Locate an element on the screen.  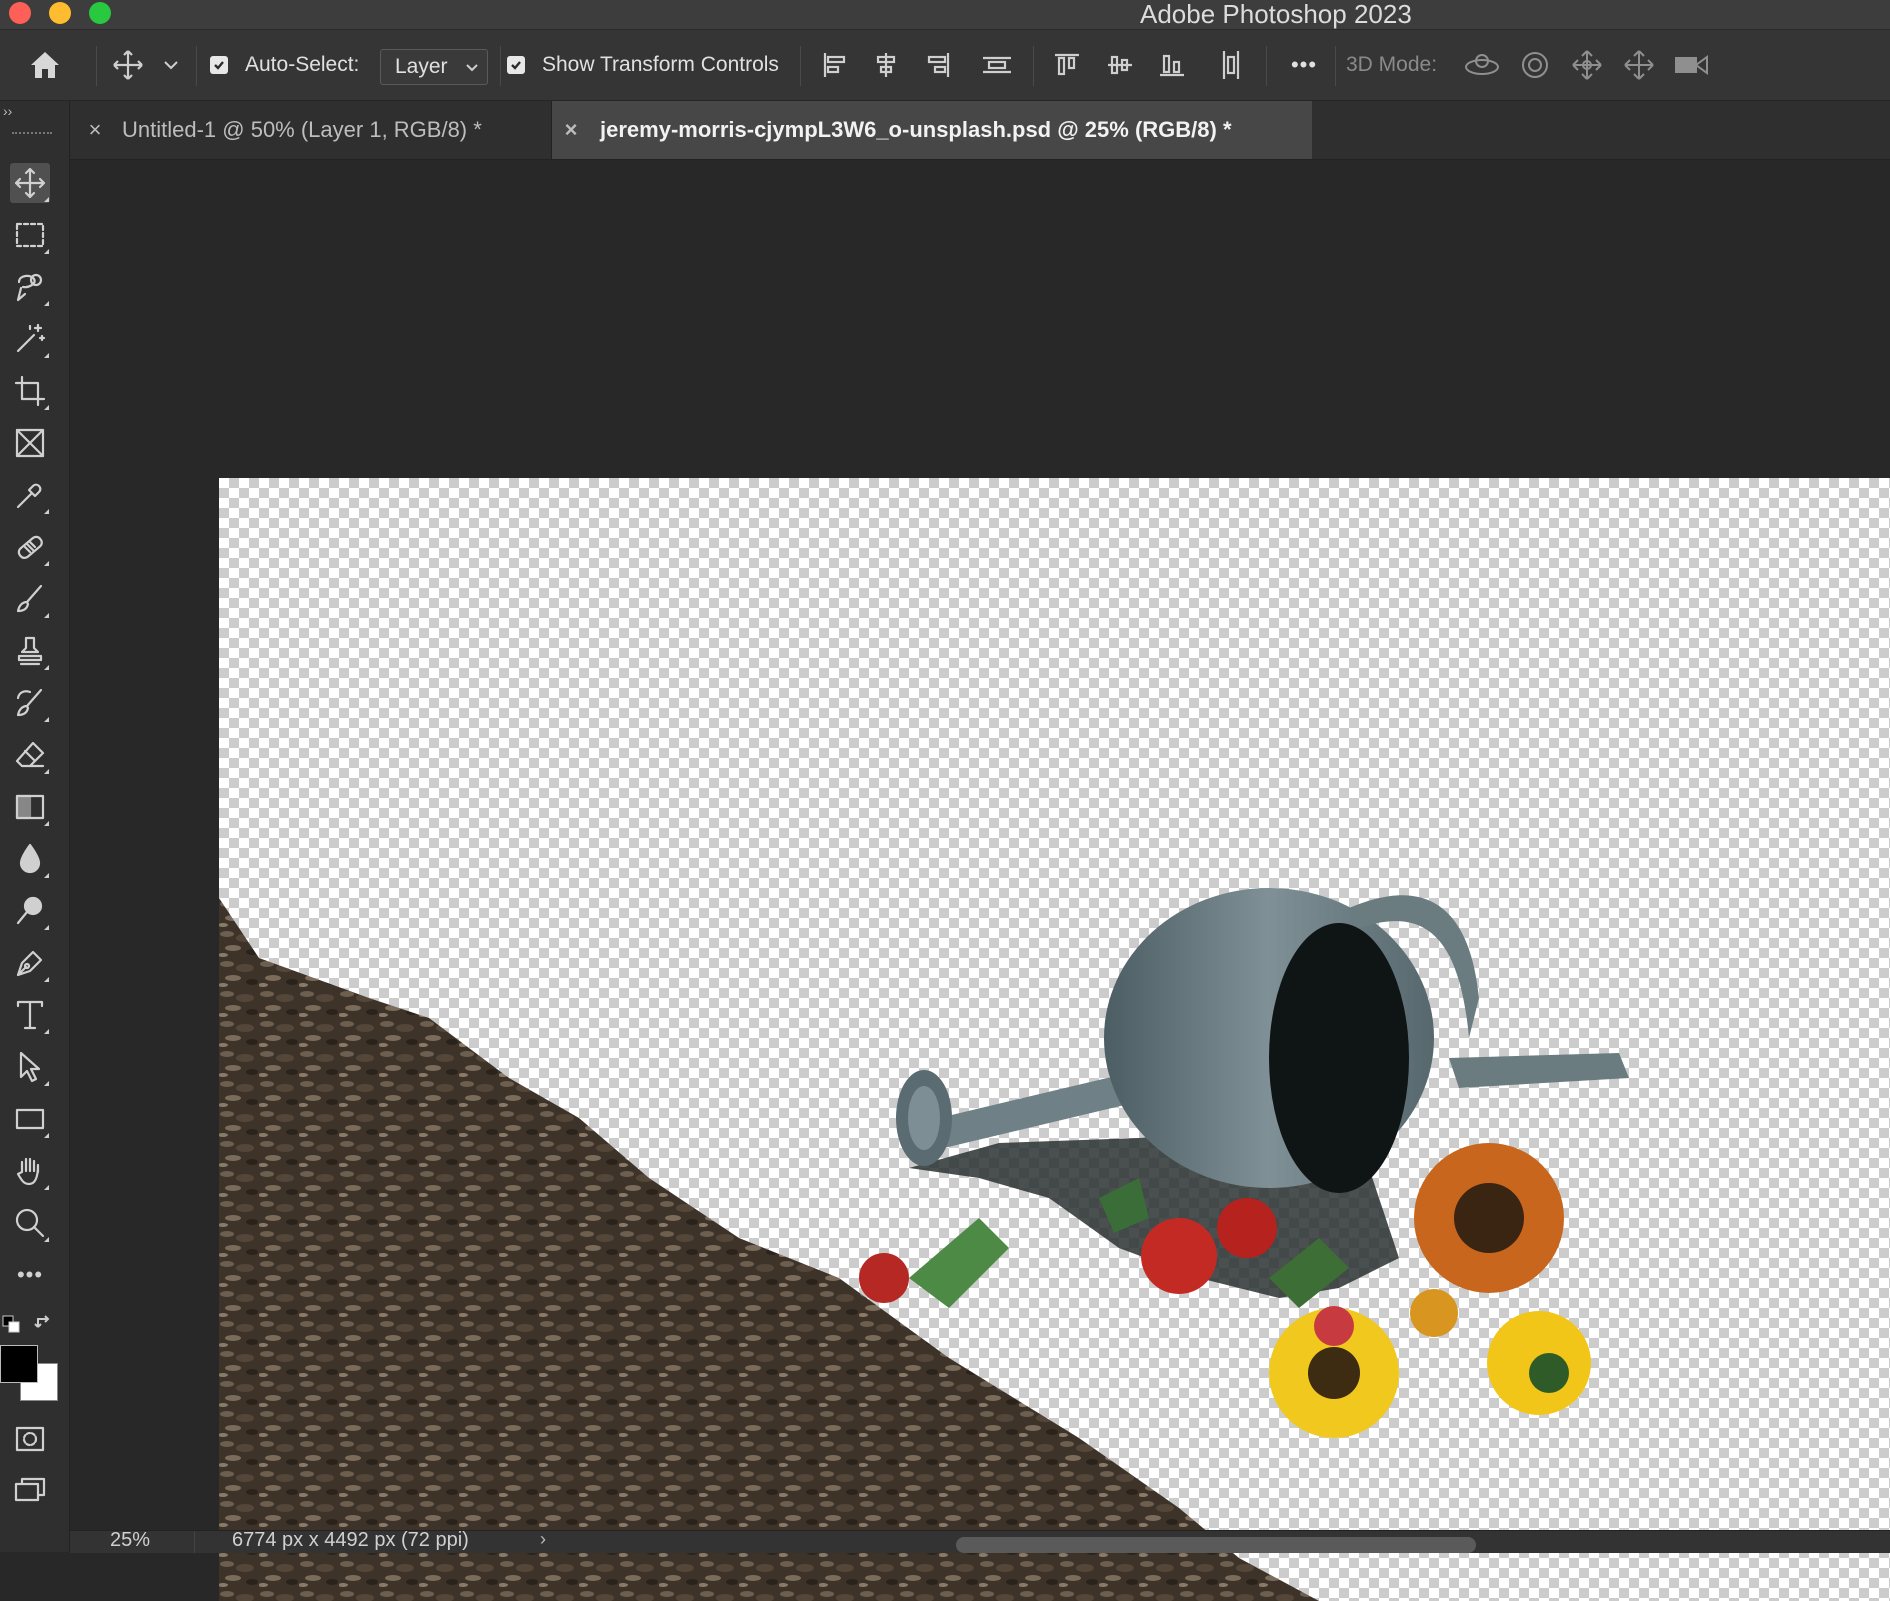
tools-panel: ›› ••• is located at coordinates (35, 826).